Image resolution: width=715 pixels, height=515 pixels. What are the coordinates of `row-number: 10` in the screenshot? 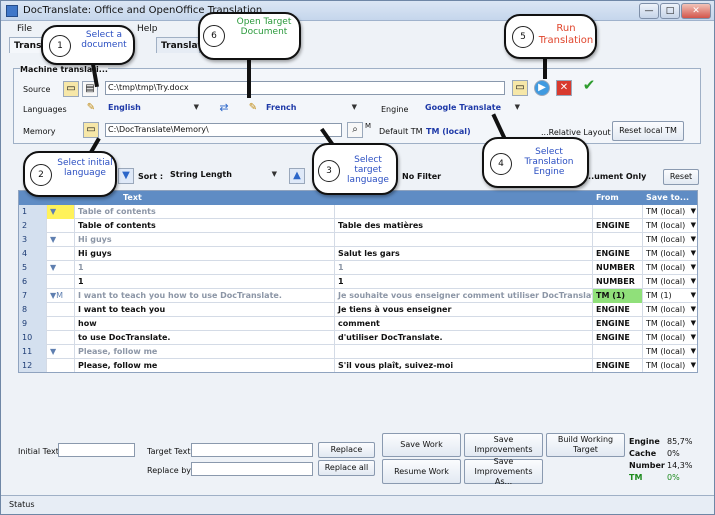 It's located at (33, 338).